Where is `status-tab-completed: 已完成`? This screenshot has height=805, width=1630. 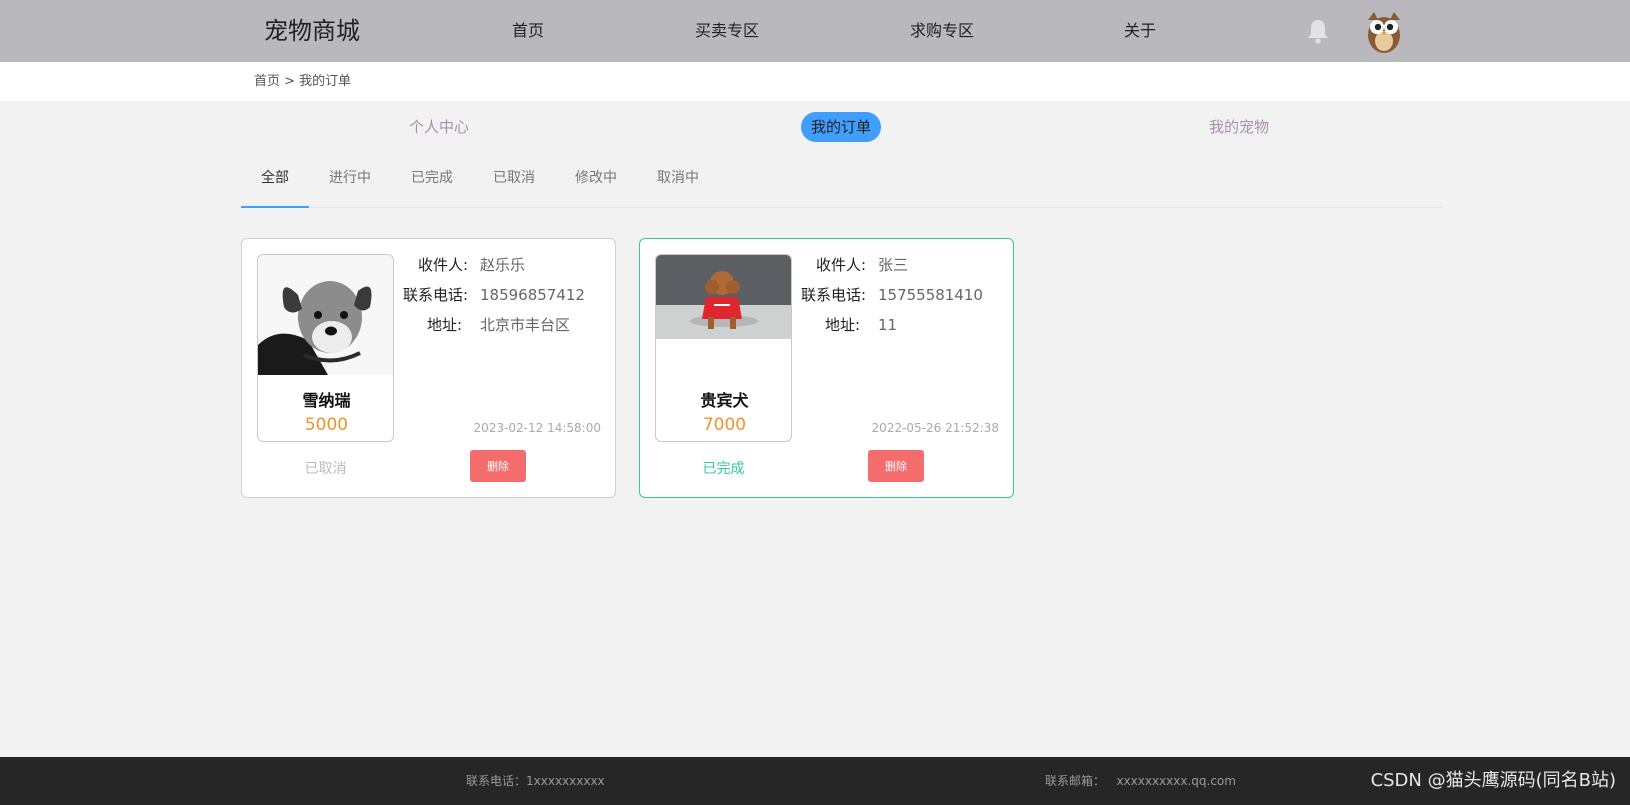 status-tab-completed: 已完成 is located at coordinates (432, 178).